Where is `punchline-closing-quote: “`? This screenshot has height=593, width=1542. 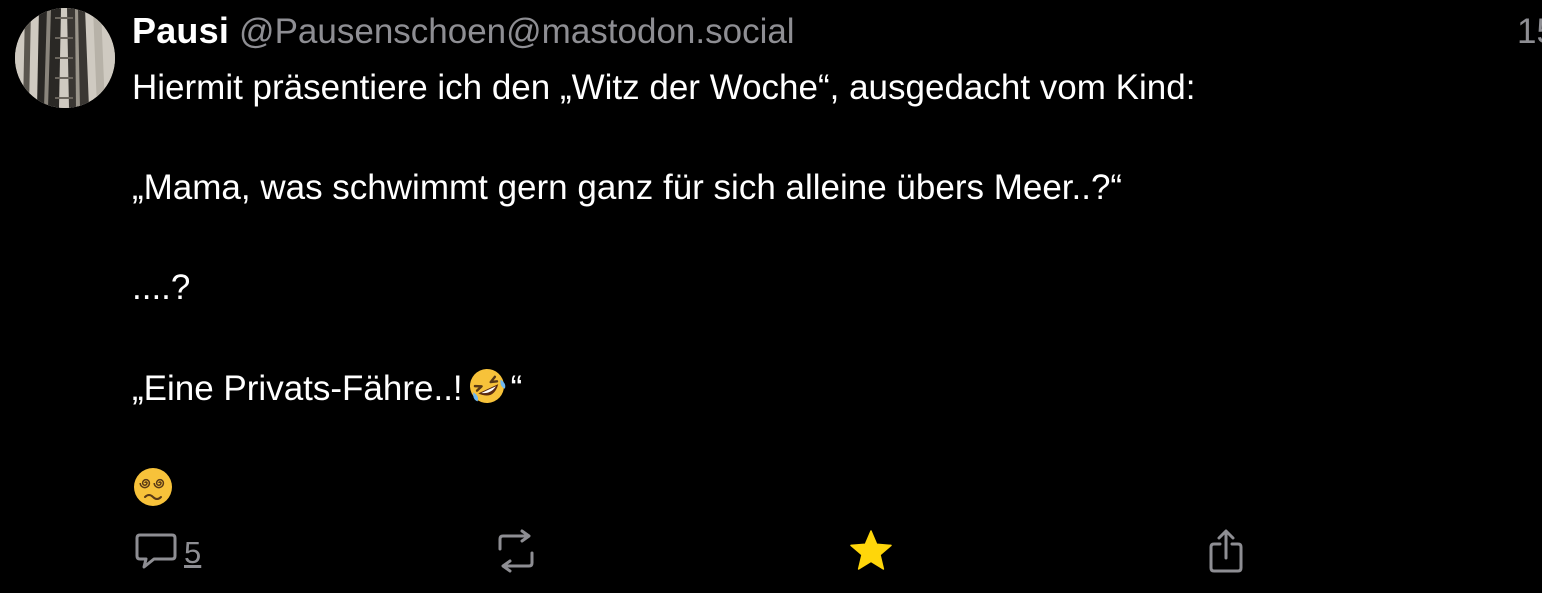
punchline-closing-quote: “ is located at coordinates (516, 388).